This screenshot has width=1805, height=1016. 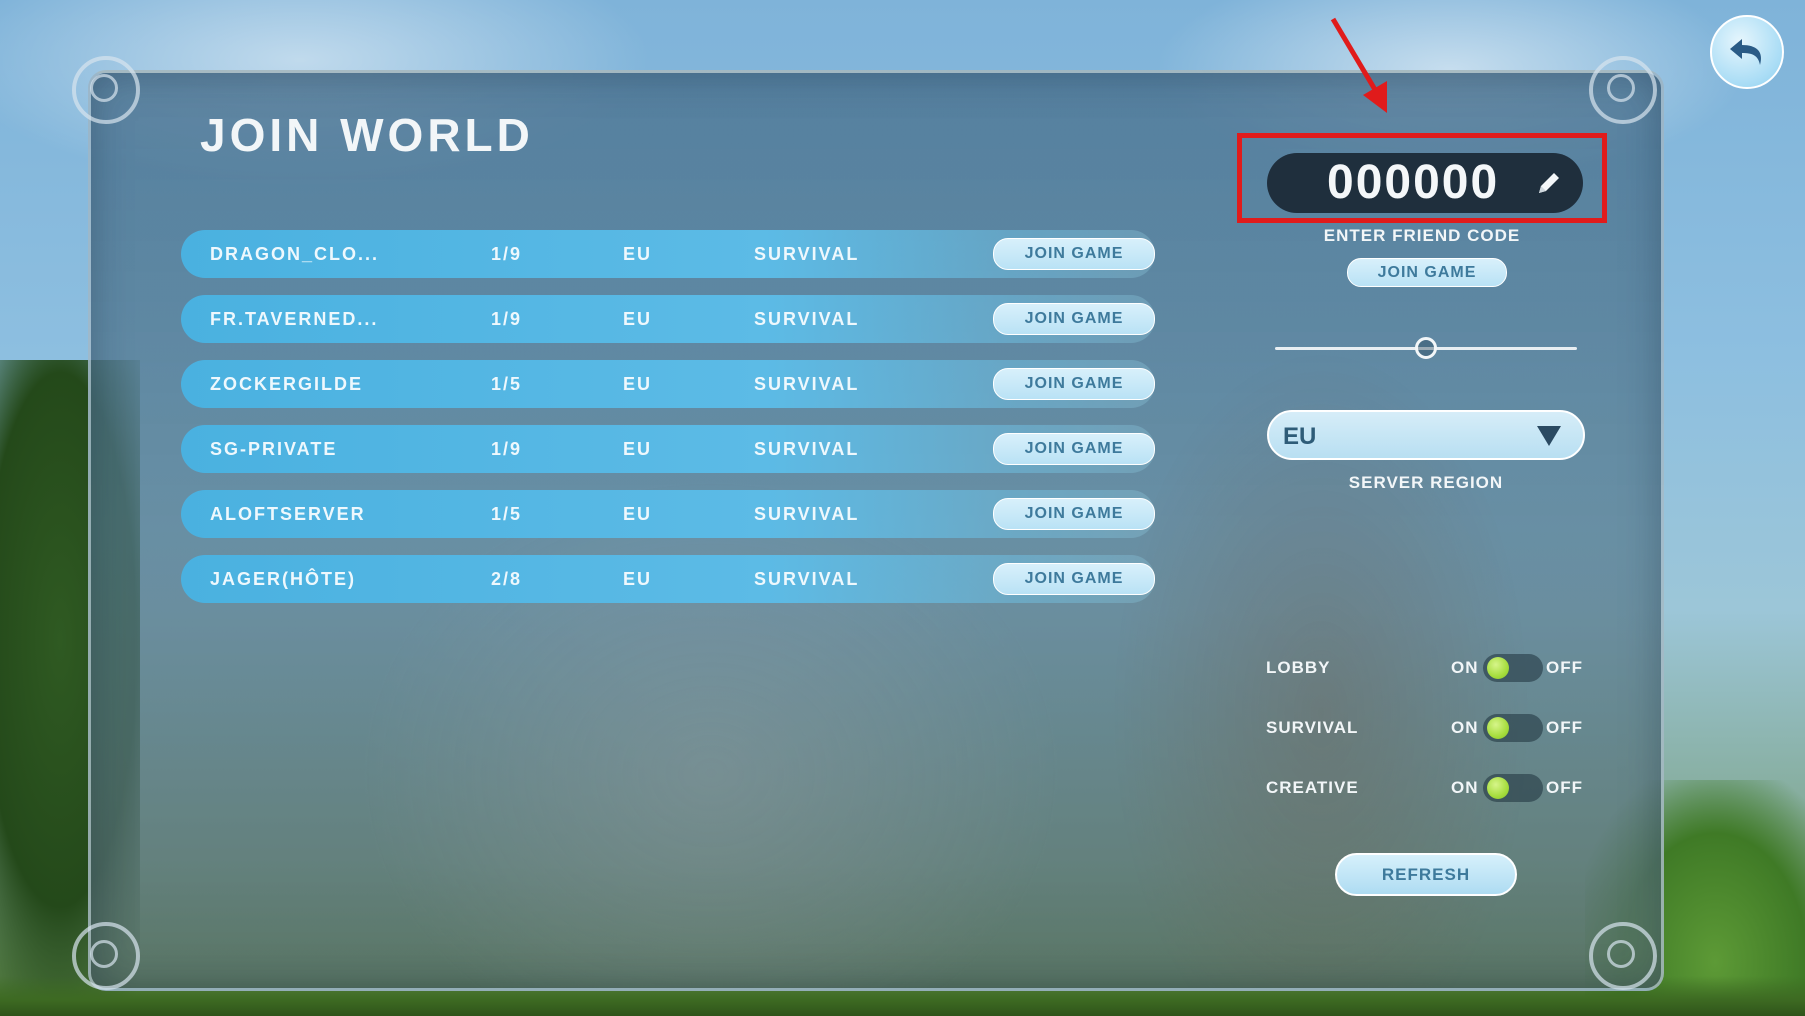 What do you see at coordinates (106, 956) in the screenshot?
I see `ornament-bottom-left` at bounding box center [106, 956].